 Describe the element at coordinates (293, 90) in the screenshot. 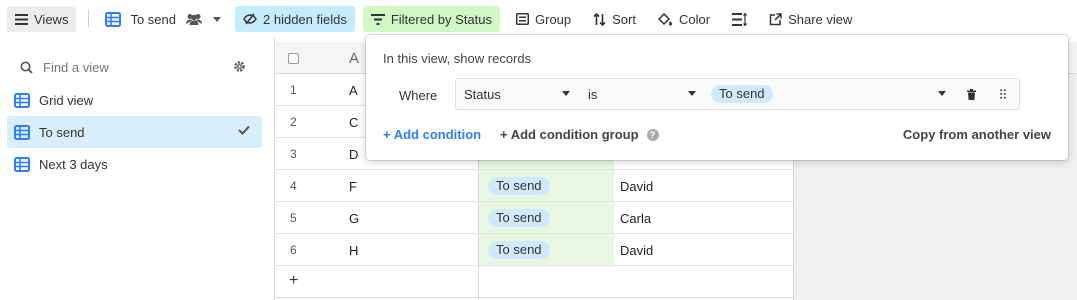

I see `row-number: 1` at that location.